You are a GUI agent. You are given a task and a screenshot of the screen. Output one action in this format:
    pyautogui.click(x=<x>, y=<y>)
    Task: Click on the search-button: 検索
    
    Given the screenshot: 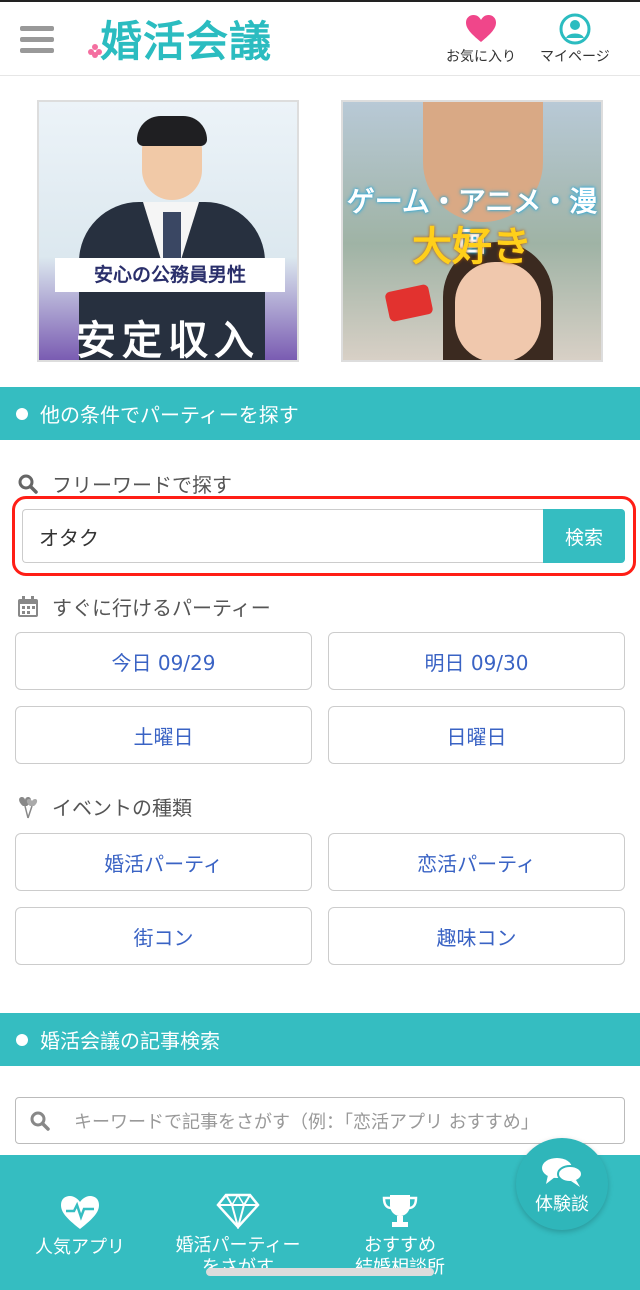 What is the action you would take?
    pyautogui.click(x=584, y=536)
    